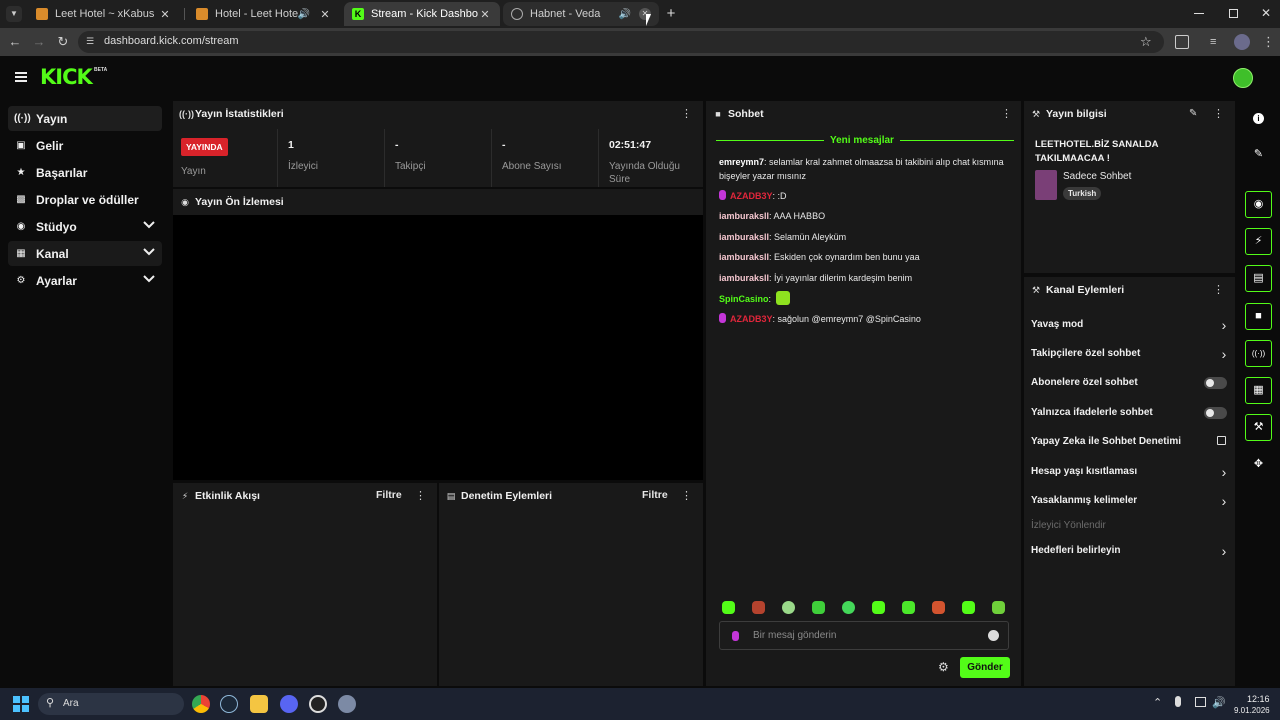 The height and width of the screenshot is (720, 1280). I want to click on clock-date: 9.01.2026, so click(1252, 710).